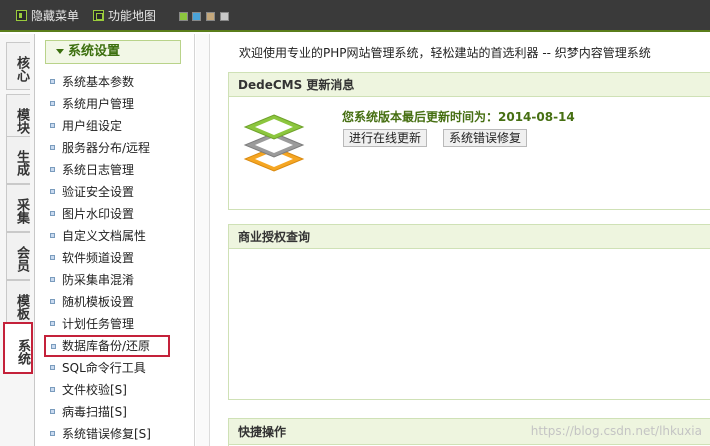  I want to click on hide-menu-button: 隐藏菜单, so click(47, 16).